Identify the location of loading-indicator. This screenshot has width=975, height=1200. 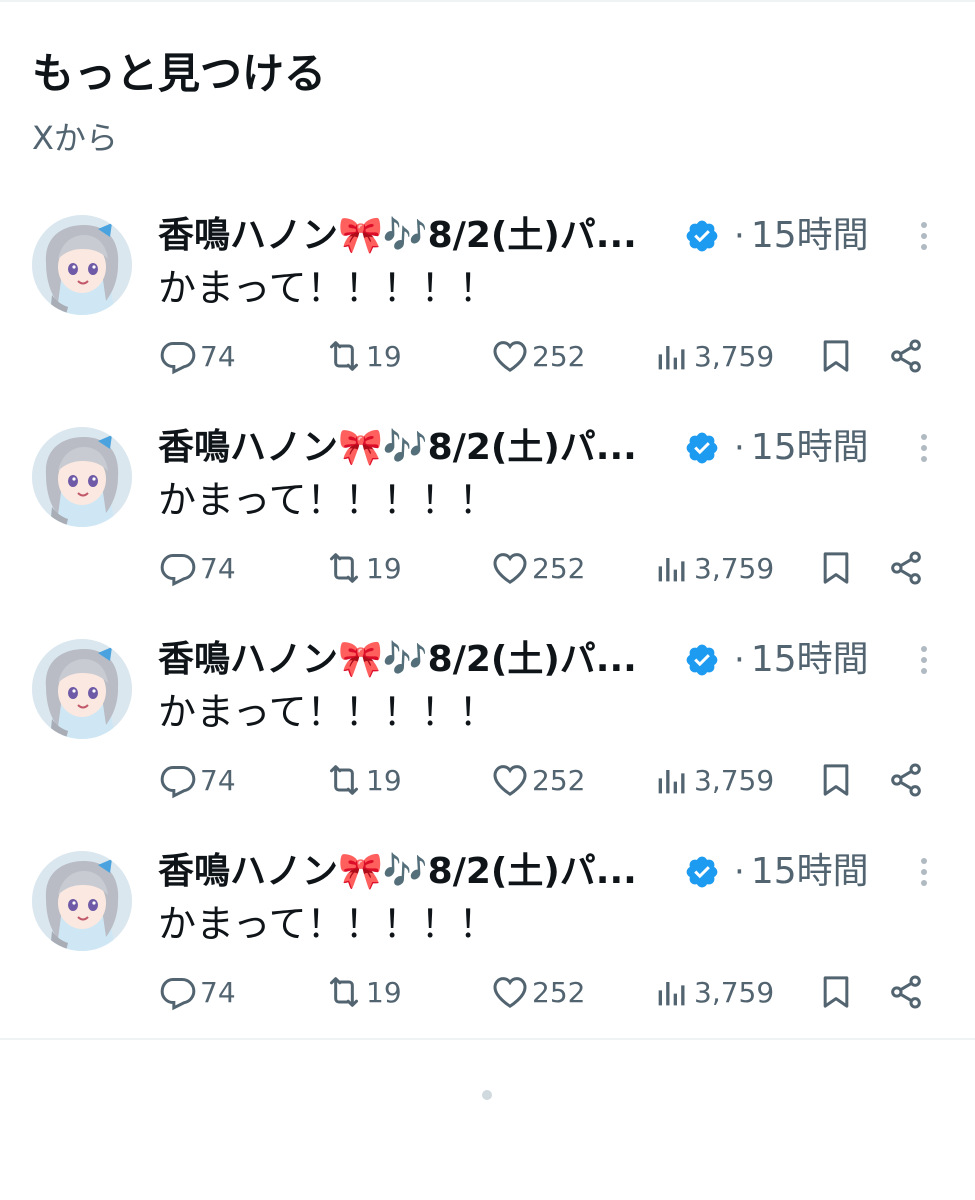
(487, 1095).